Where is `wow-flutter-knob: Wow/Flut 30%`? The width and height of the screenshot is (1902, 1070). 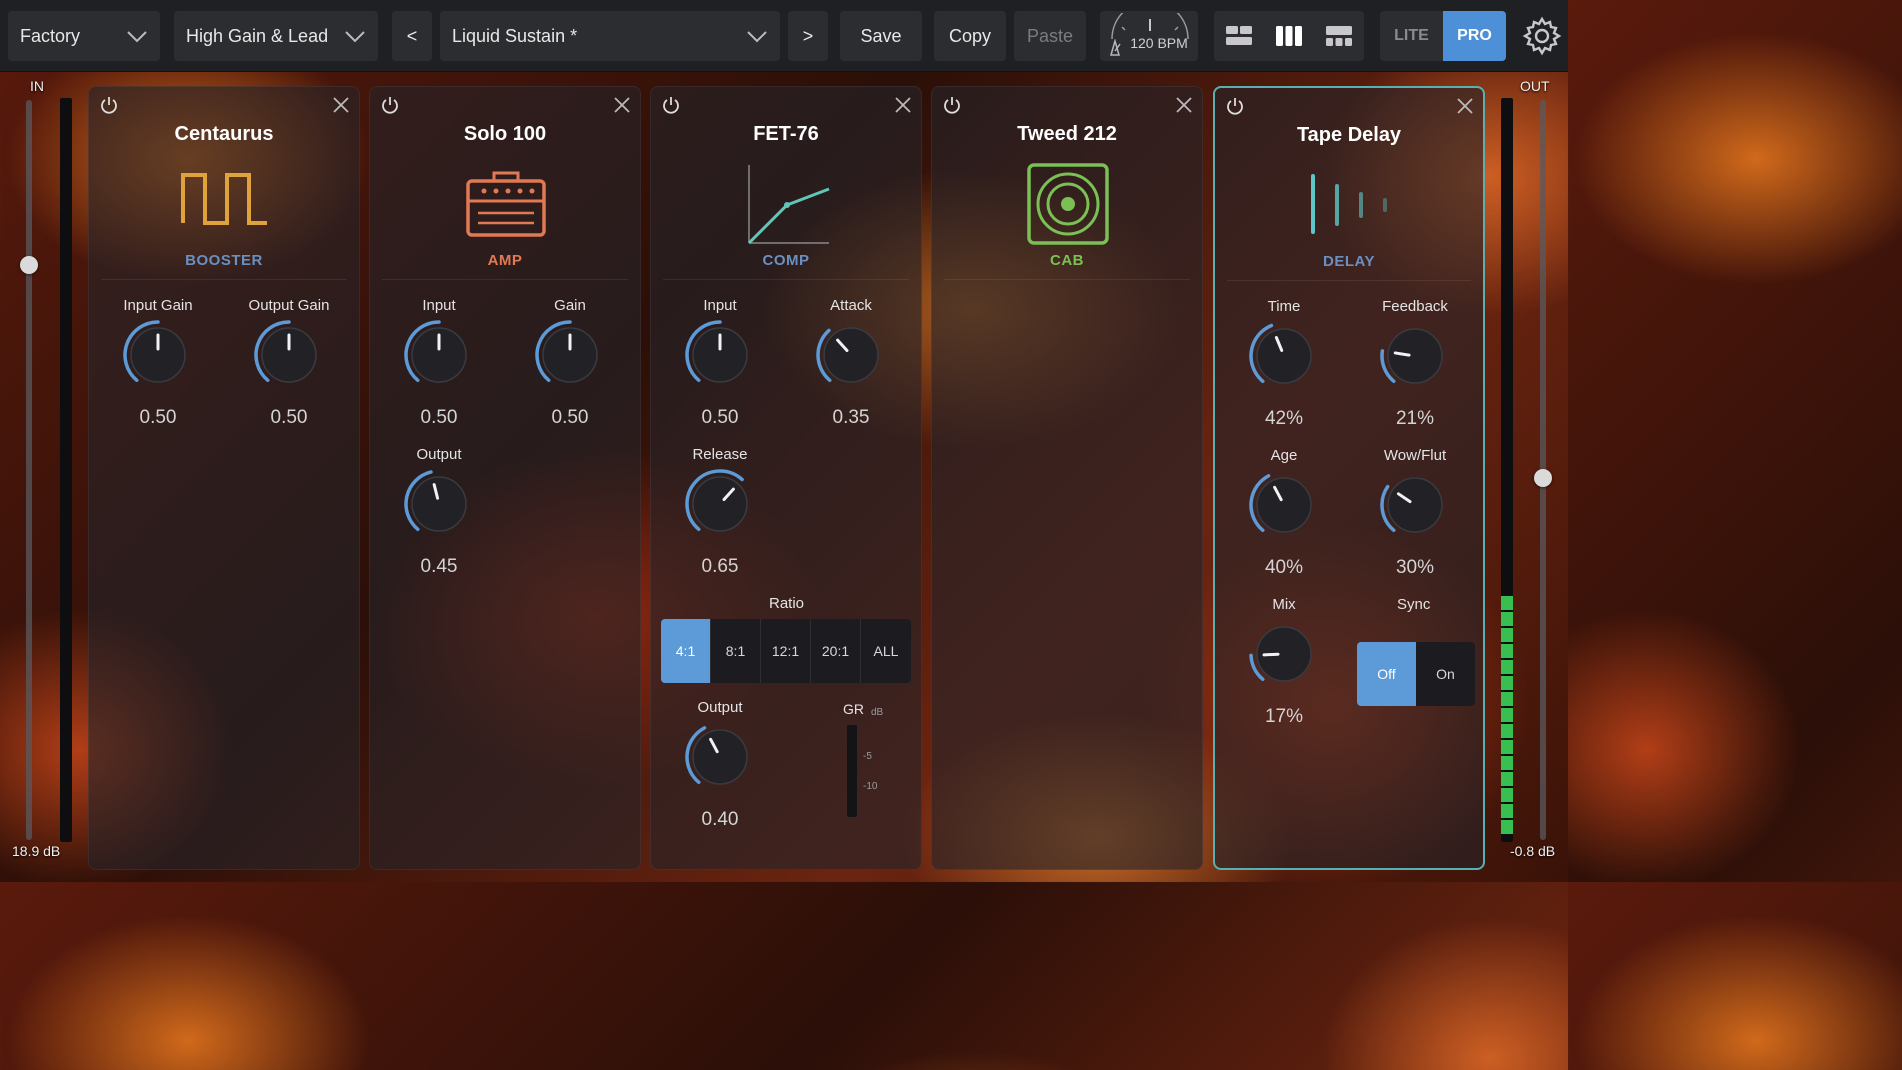
wow-flutter-knob: Wow/Flut 30% is located at coordinates (1415, 517).